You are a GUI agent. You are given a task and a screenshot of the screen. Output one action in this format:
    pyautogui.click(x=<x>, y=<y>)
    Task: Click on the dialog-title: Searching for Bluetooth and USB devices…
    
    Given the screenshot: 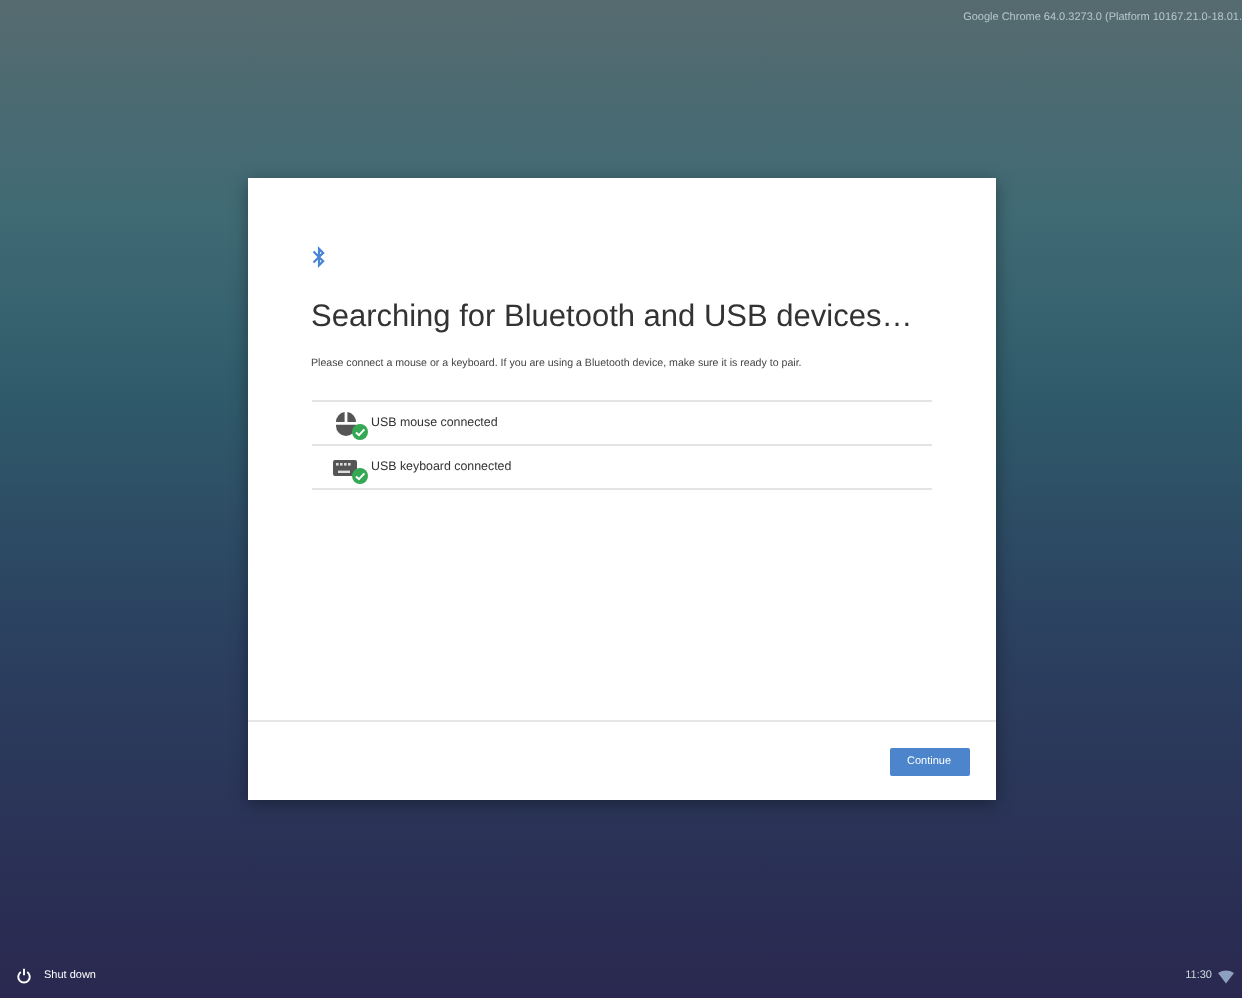 What is the action you would take?
    pyautogui.click(x=612, y=318)
    